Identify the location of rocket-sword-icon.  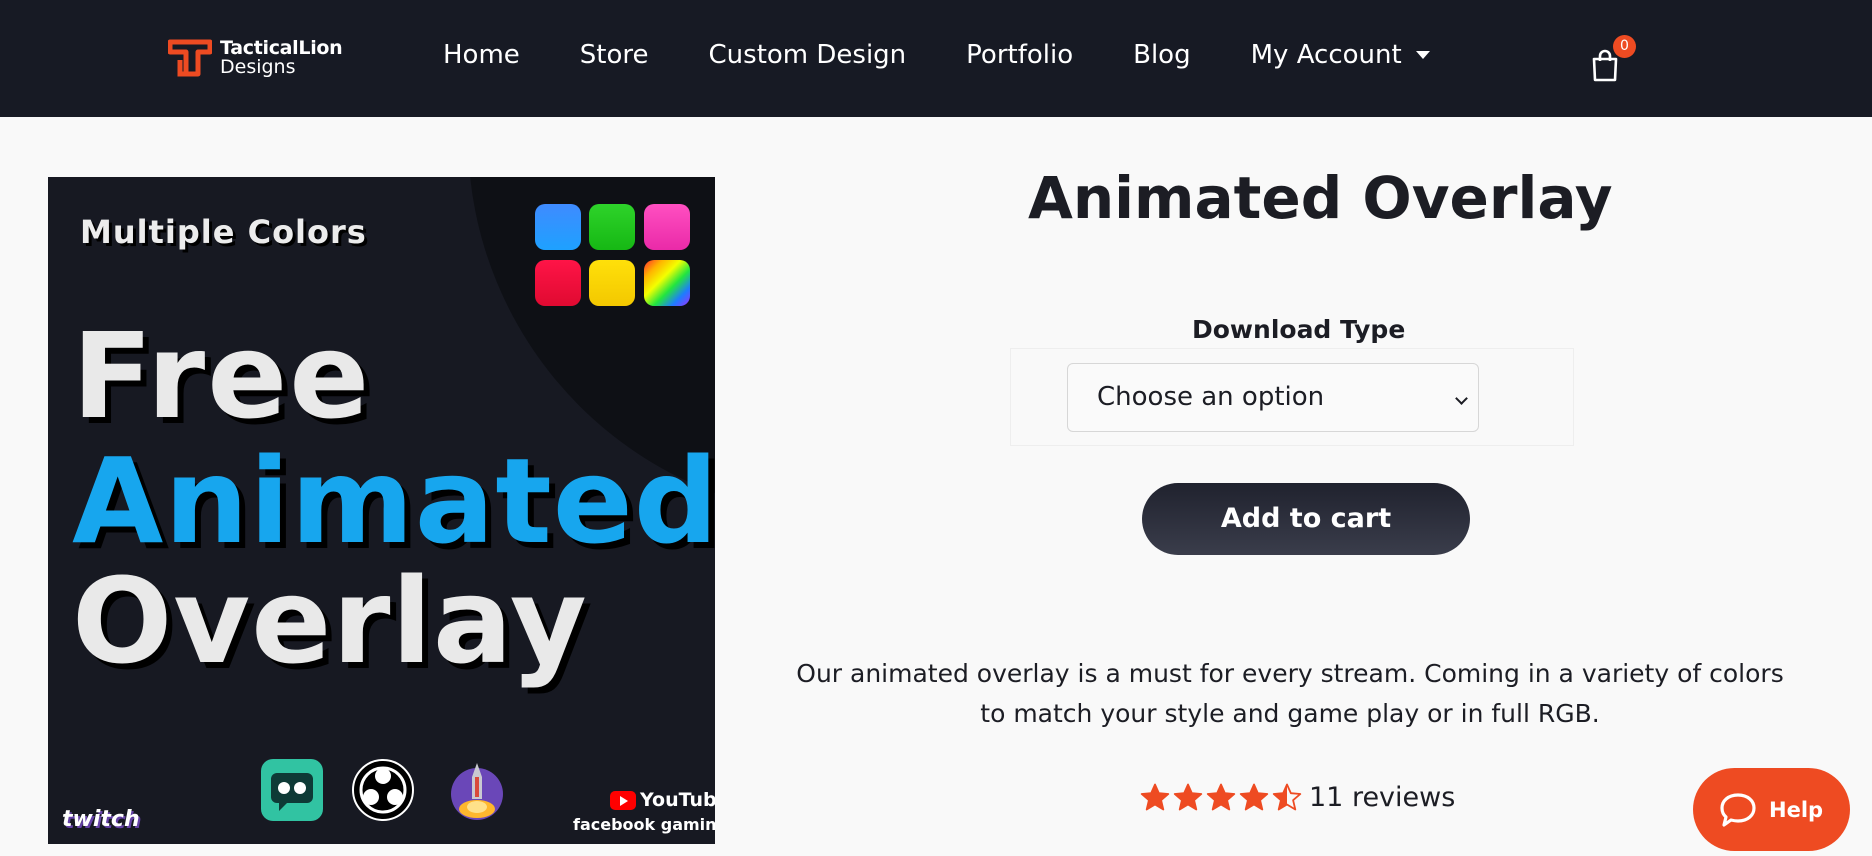
(477, 791).